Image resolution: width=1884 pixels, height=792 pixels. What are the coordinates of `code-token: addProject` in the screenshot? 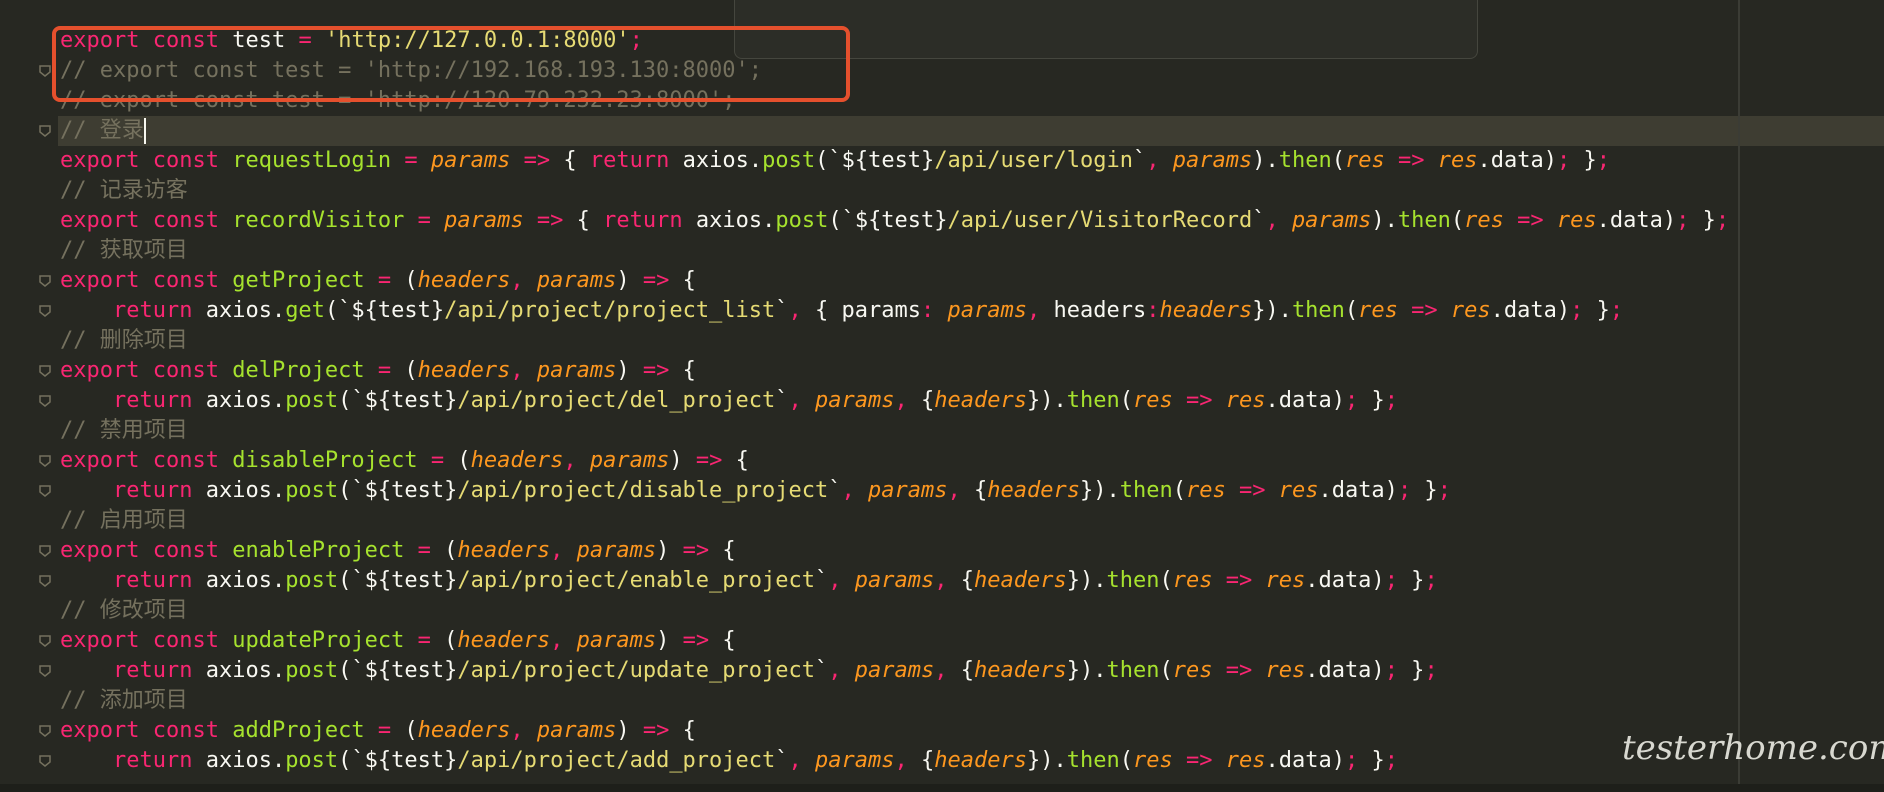 It's located at (298, 730).